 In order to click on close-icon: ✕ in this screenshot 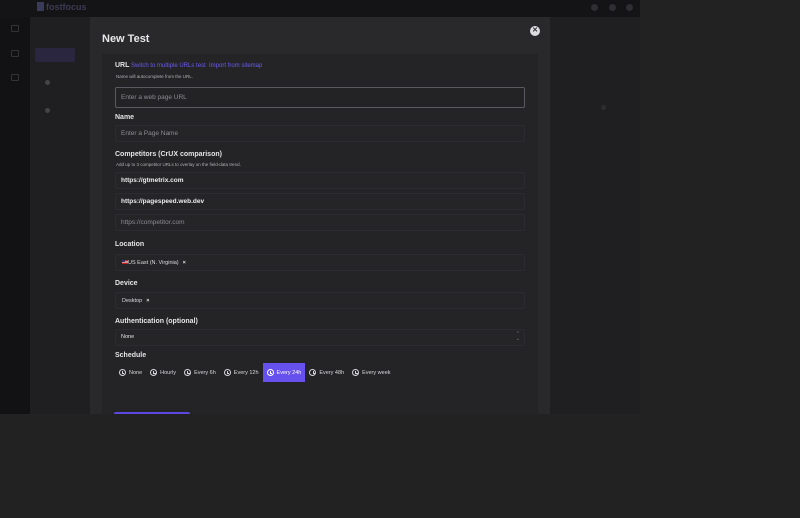, I will do `click(535, 30)`.